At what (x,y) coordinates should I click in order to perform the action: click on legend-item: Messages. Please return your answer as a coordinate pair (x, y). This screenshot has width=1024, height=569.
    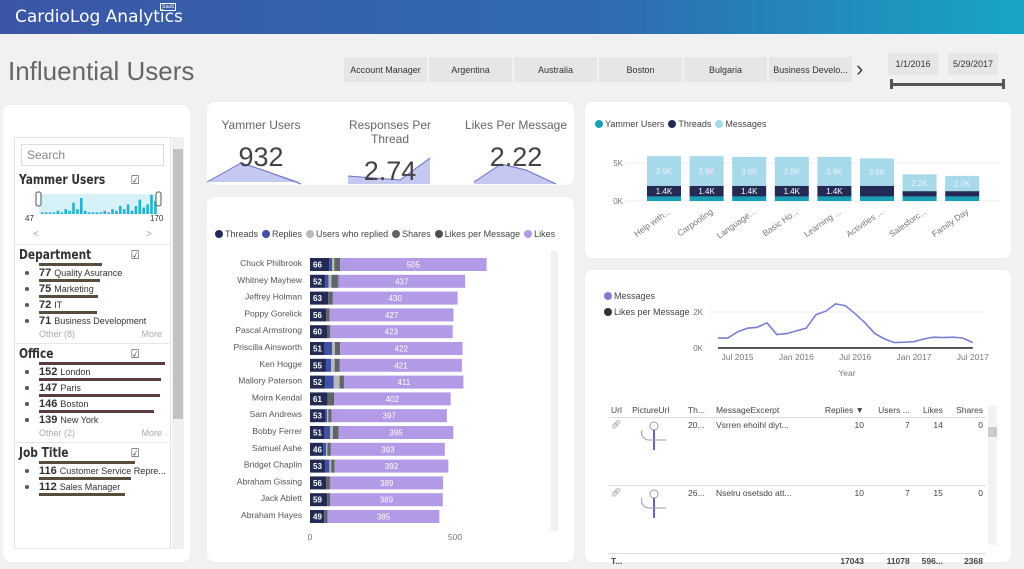
    Looking at the image, I should click on (740, 124).